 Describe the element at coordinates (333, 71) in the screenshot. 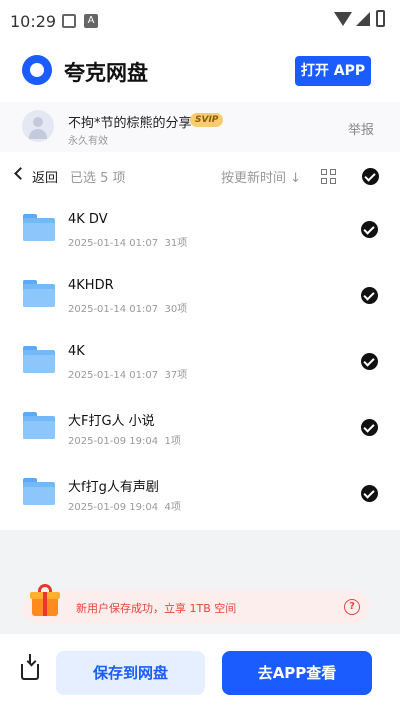

I see `open-app-button: 打开 APP` at that location.